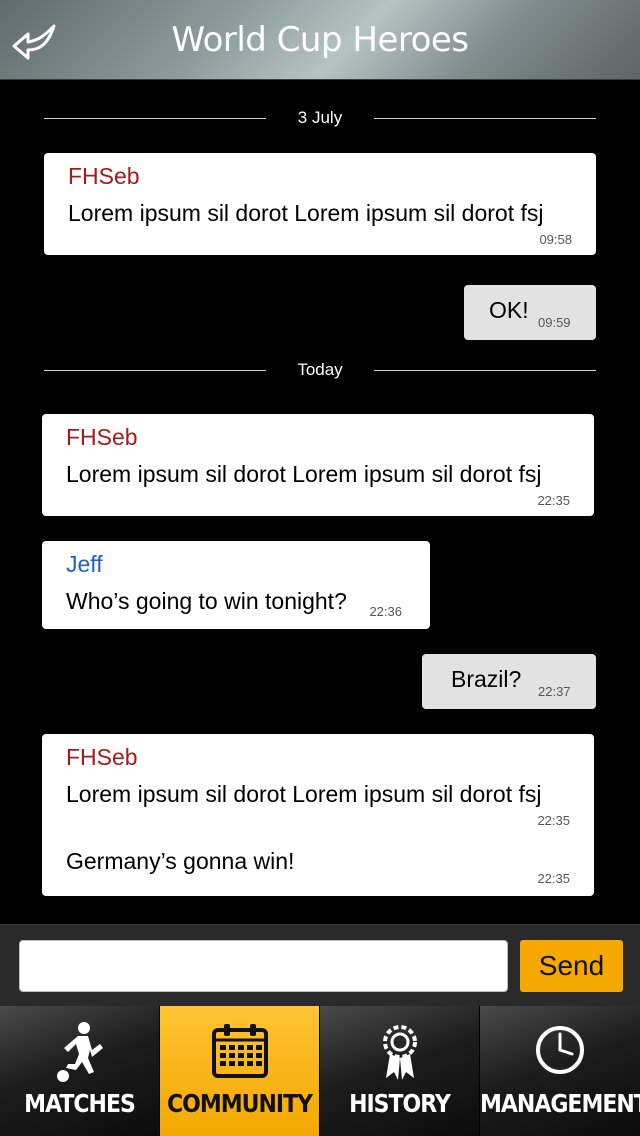 This screenshot has width=640, height=1136. I want to click on message-text: Brazil?, so click(486, 679).